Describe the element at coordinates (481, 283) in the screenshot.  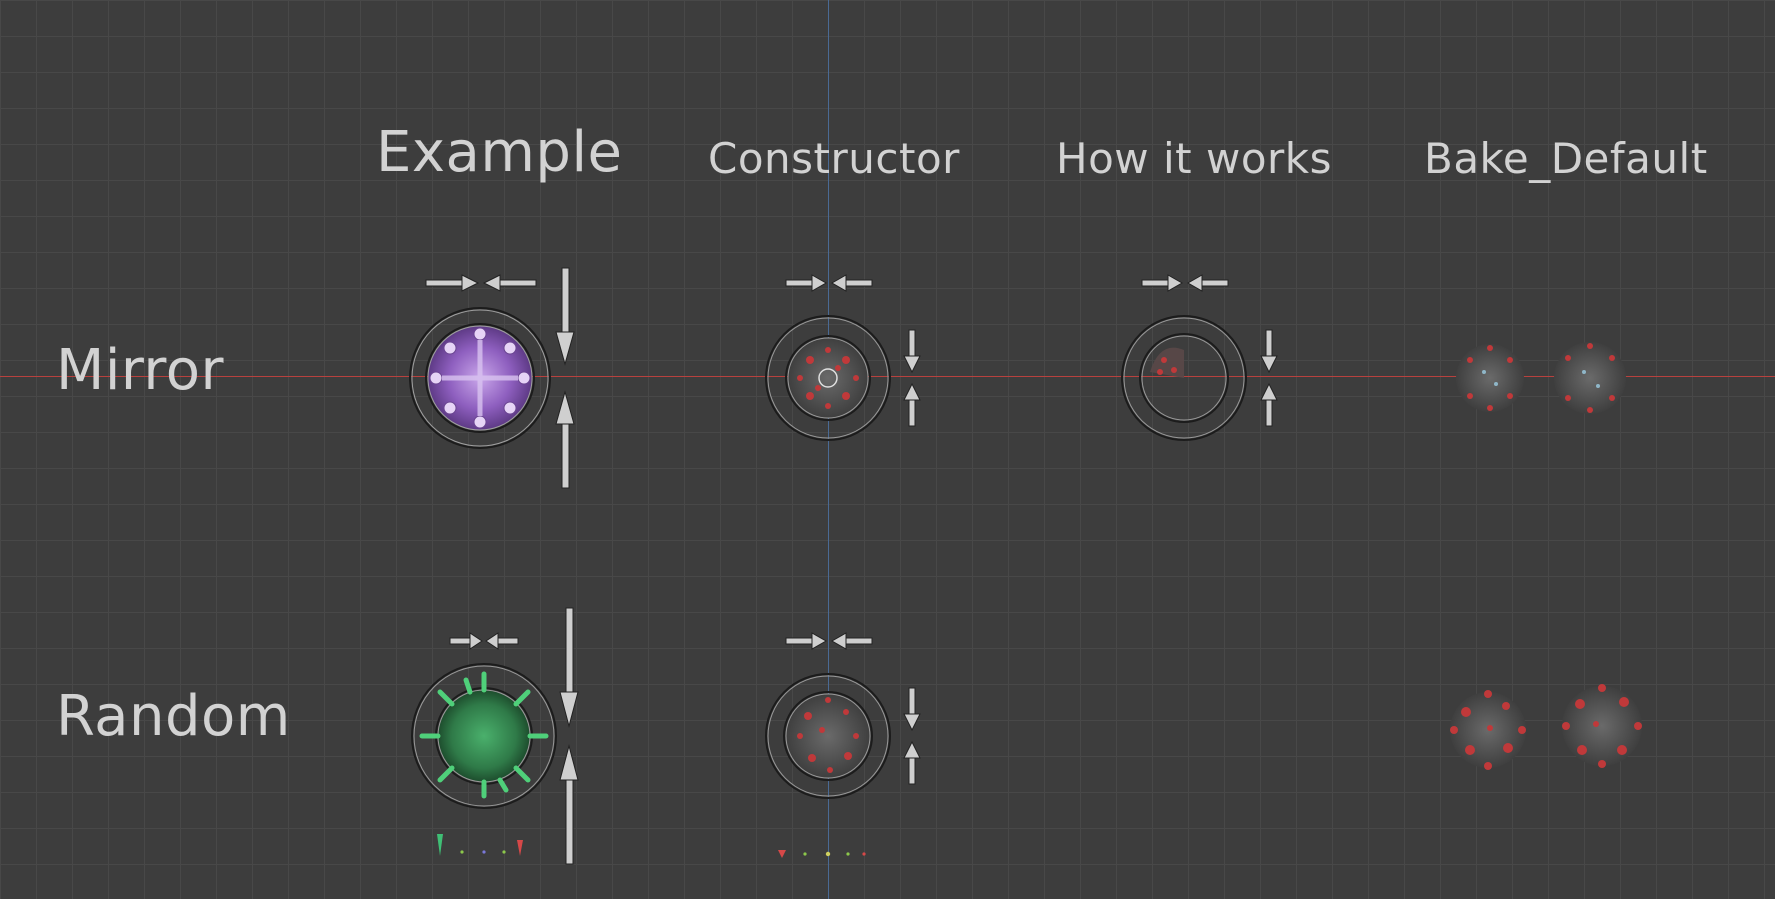
I see `mirror-example-width-gizmo` at that location.